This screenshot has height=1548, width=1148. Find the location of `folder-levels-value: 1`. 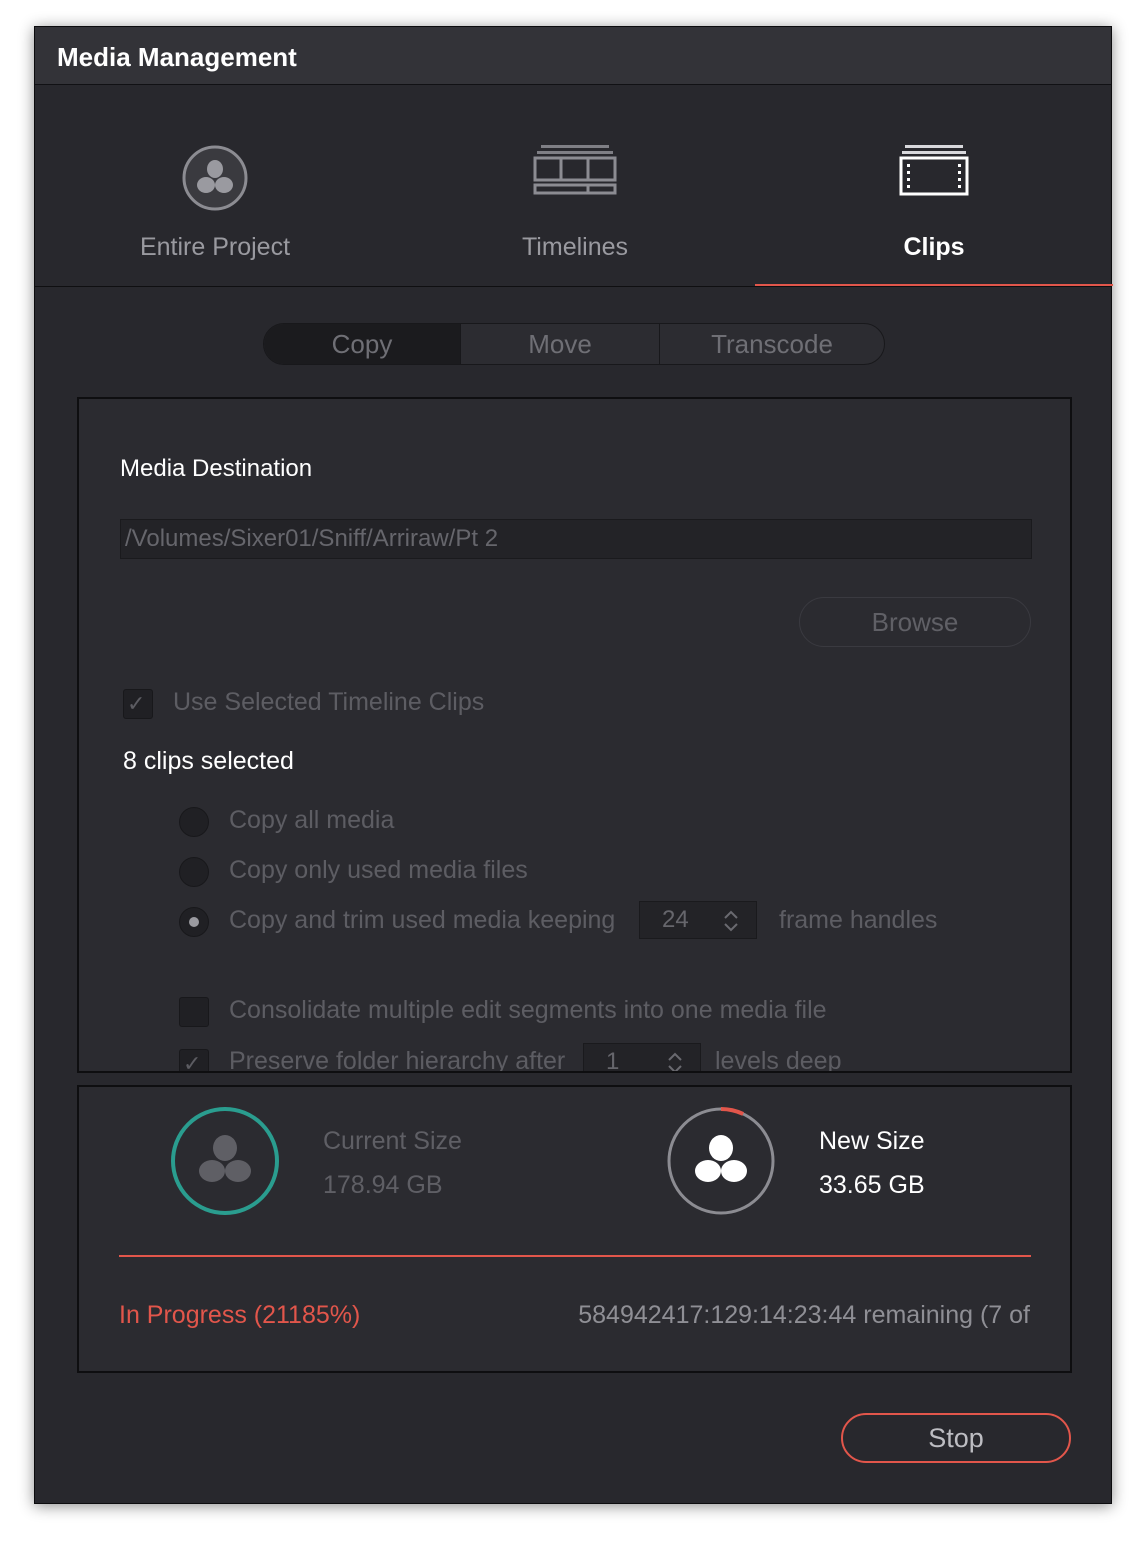

folder-levels-value: 1 is located at coordinates (613, 1060).